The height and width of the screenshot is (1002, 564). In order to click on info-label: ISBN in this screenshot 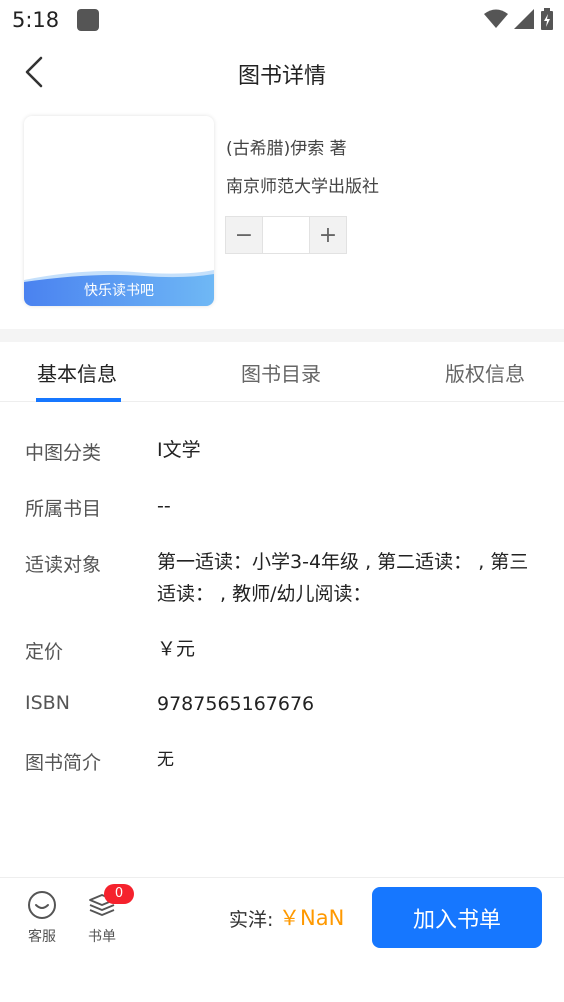, I will do `click(47, 703)`.